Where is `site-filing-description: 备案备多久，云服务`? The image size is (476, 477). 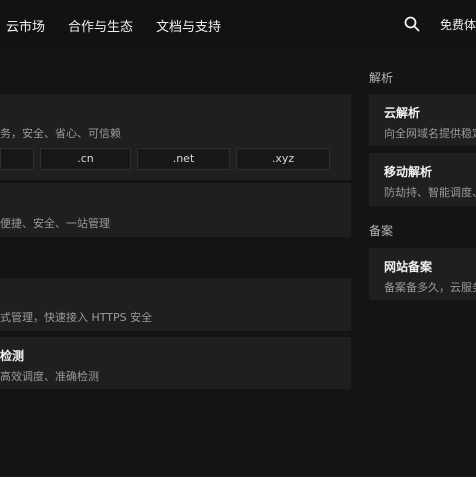
site-filing-description: 备案备多久，云服务 is located at coordinates (430, 287).